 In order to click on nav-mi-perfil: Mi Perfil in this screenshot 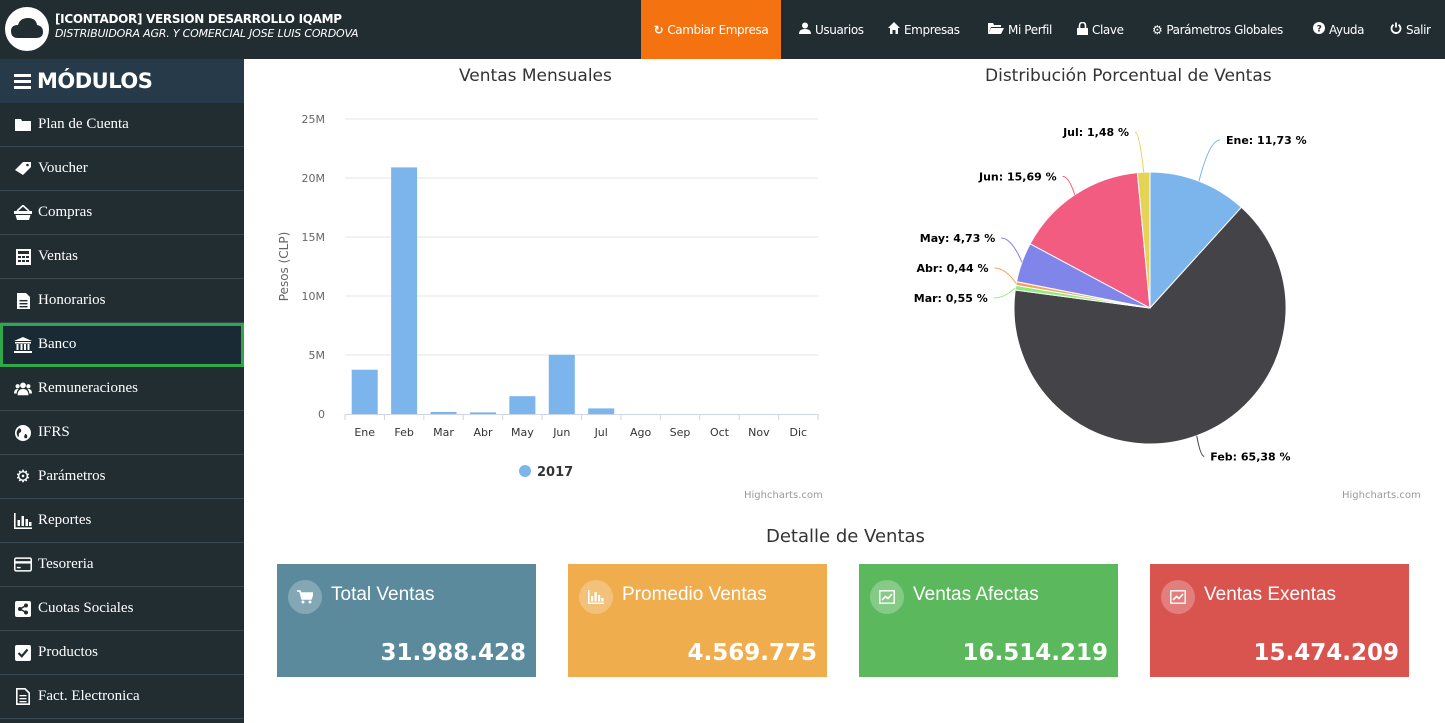, I will do `click(1020, 29)`.